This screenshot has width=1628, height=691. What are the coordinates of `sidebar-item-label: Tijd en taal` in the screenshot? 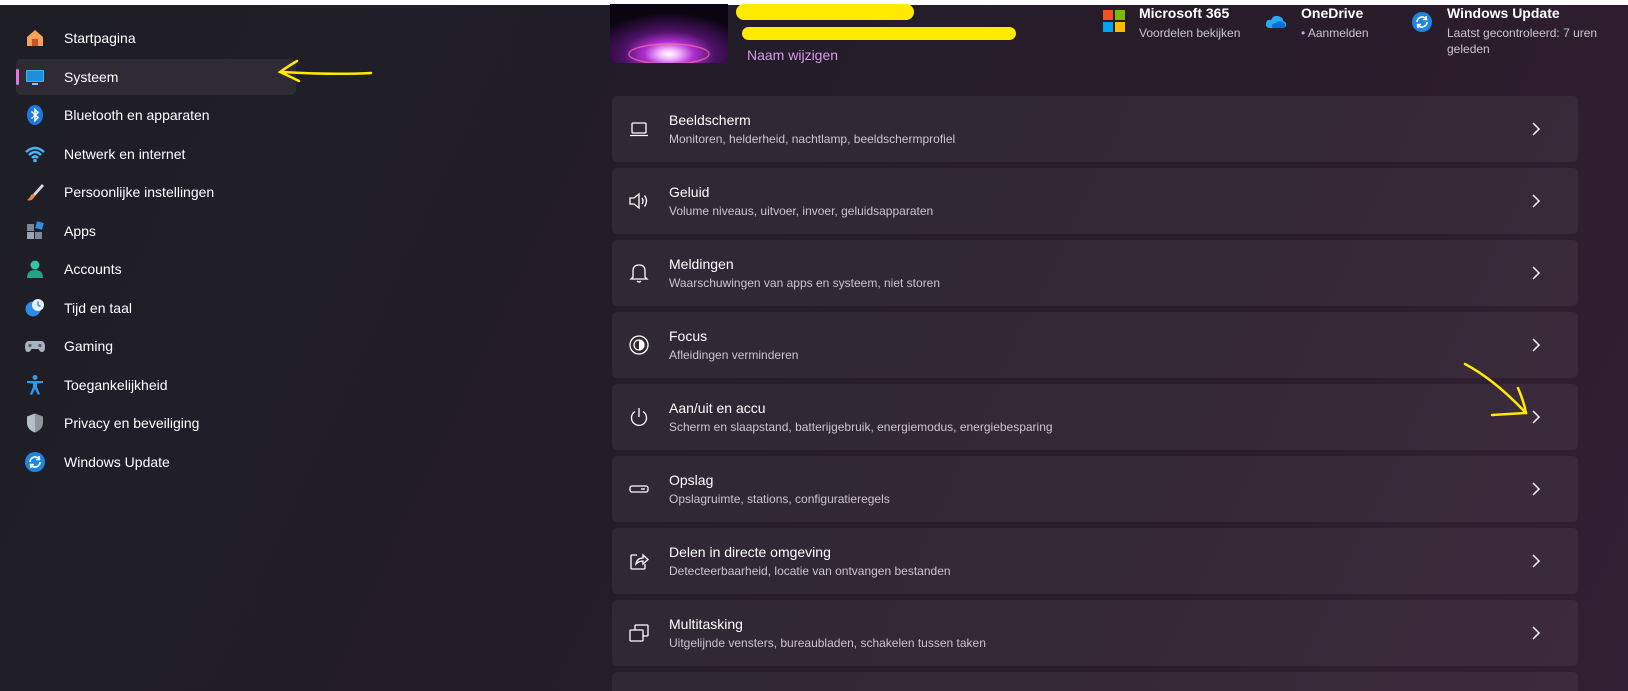 It's located at (98, 308).